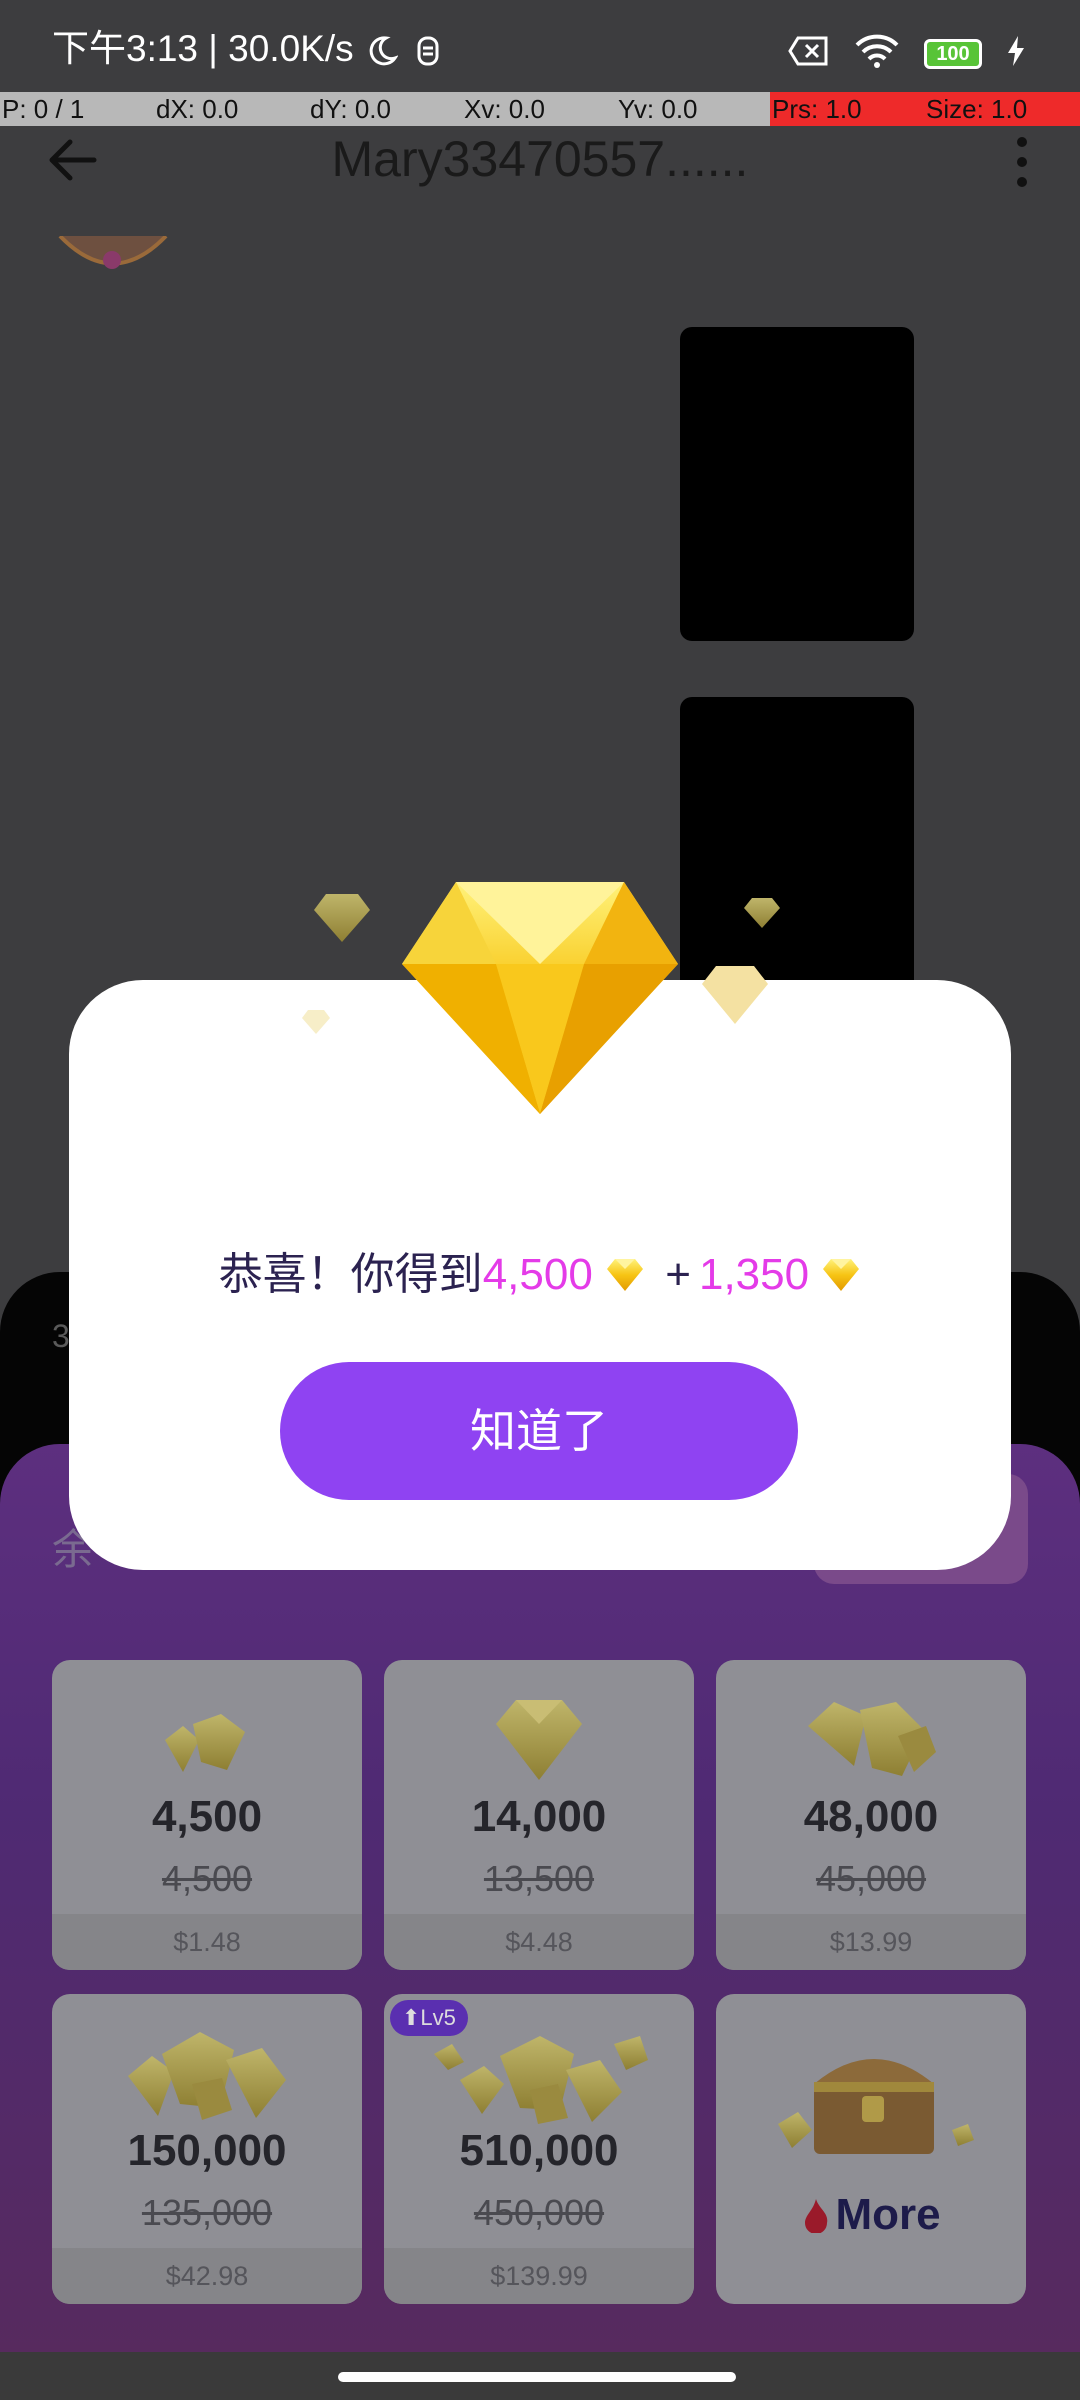 This screenshot has width=1080, height=2400. I want to click on coin-package: 48,000 45,000 $13.99, so click(871, 1815).